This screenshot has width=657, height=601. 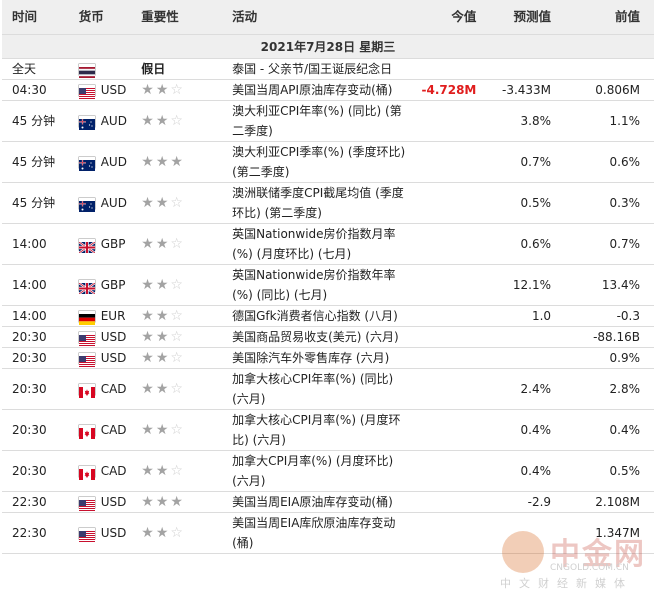 What do you see at coordinates (519, 471) in the screenshot?
I see `row-forecast: 0.4%` at bounding box center [519, 471].